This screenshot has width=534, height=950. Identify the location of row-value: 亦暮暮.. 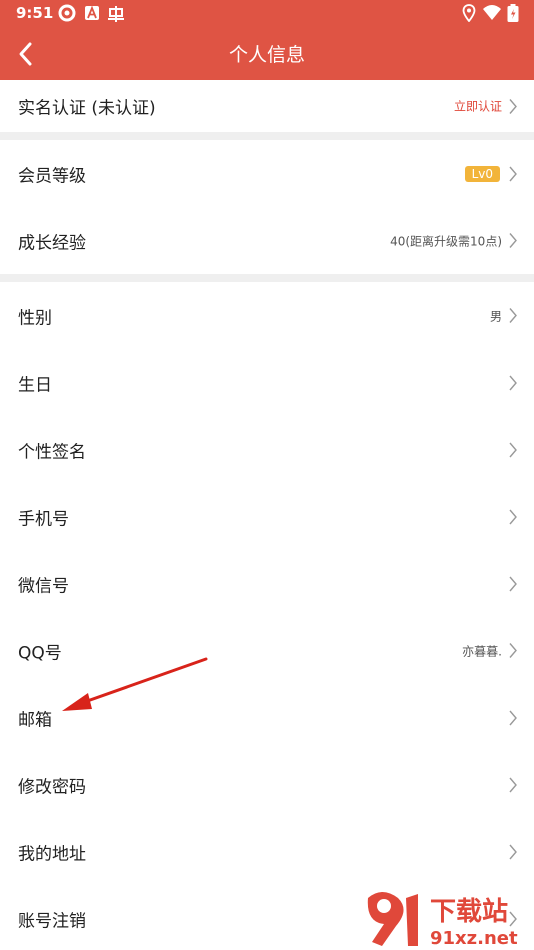
(482, 651).